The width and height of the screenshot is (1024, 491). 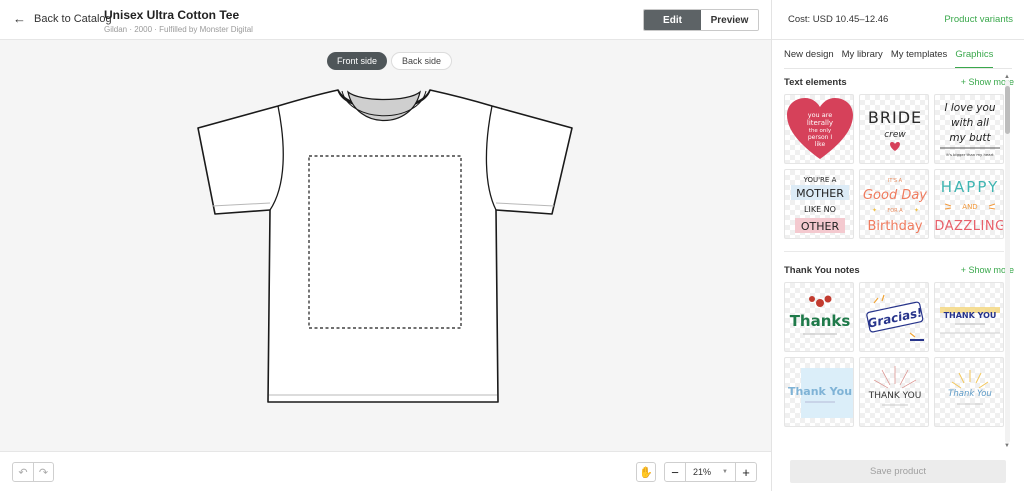 What do you see at coordinates (390, 61) in the screenshot?
I see `side-switcher: Front side Back side` at bounding box center [390, 61].